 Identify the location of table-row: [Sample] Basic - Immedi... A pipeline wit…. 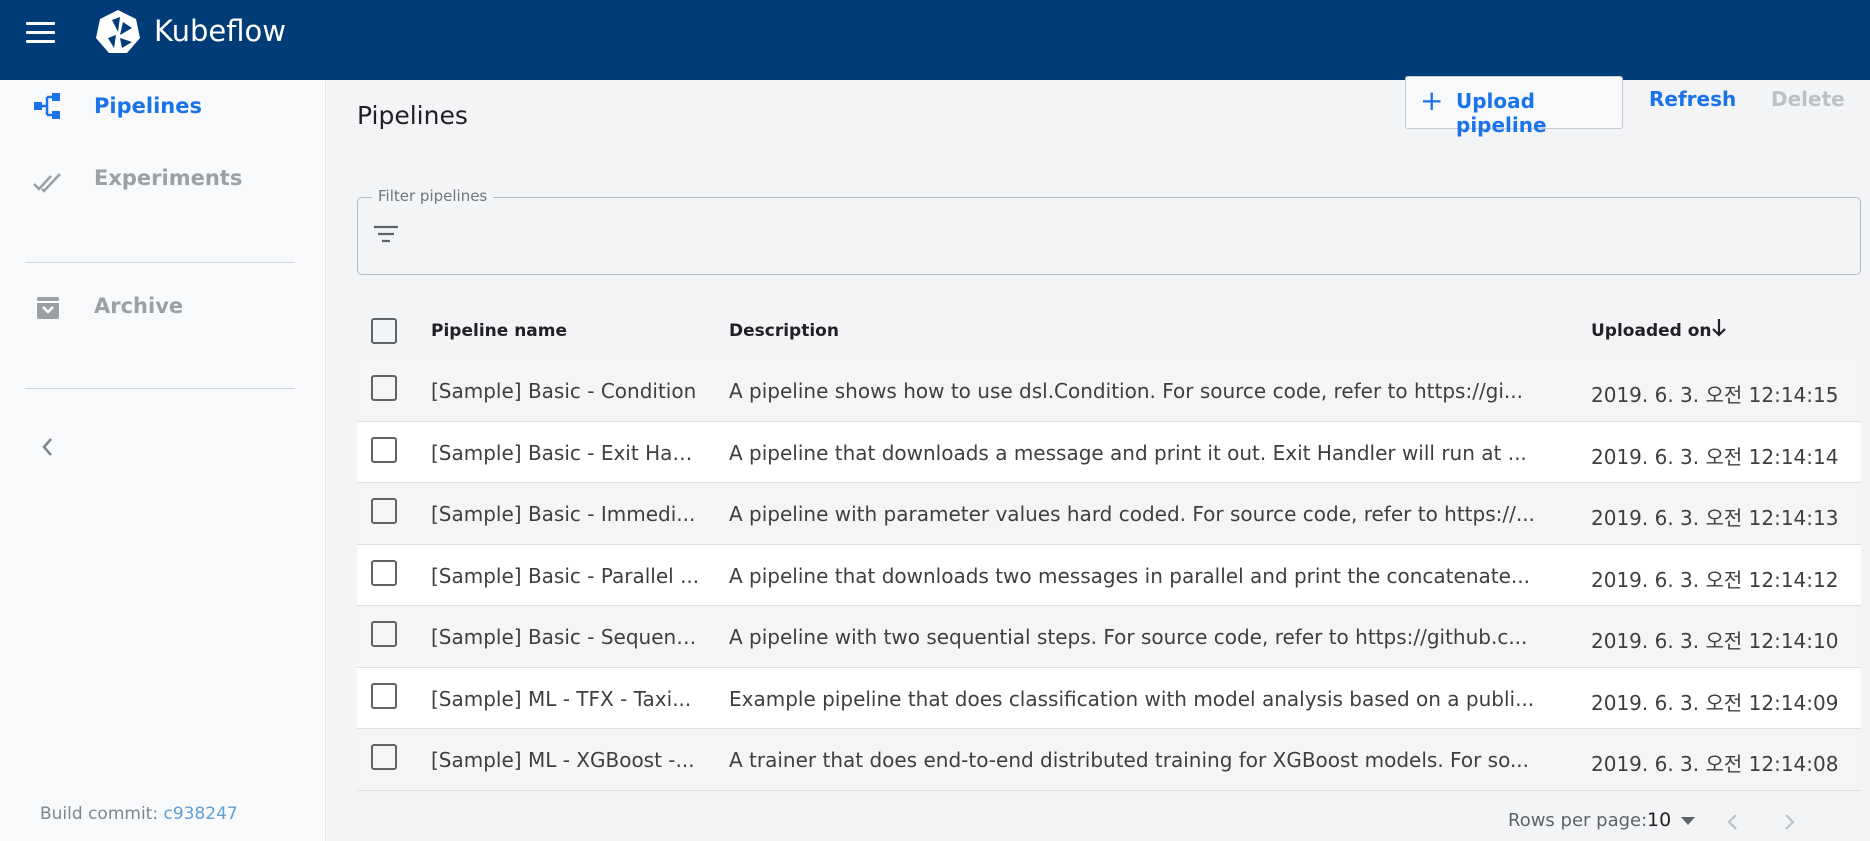
(1109, 514).